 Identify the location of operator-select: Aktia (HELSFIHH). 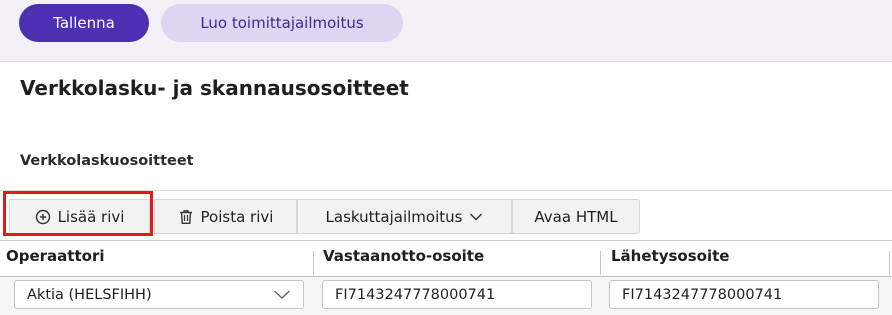
(159, 294).